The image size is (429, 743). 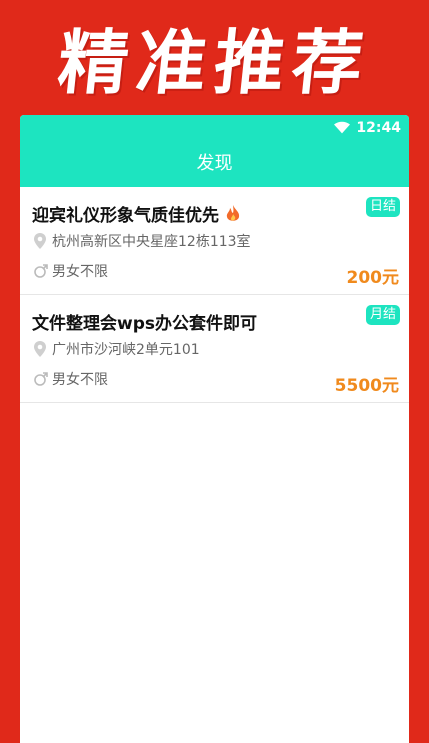 What do you see at coordinates (214, 151) in the screenshot?
I see `app-header: 12:44 发现` at bounding box center [214, 151].